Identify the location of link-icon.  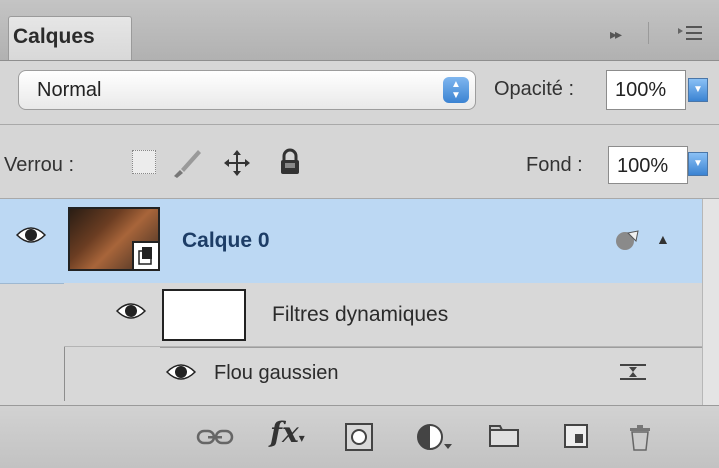
(215, 439).